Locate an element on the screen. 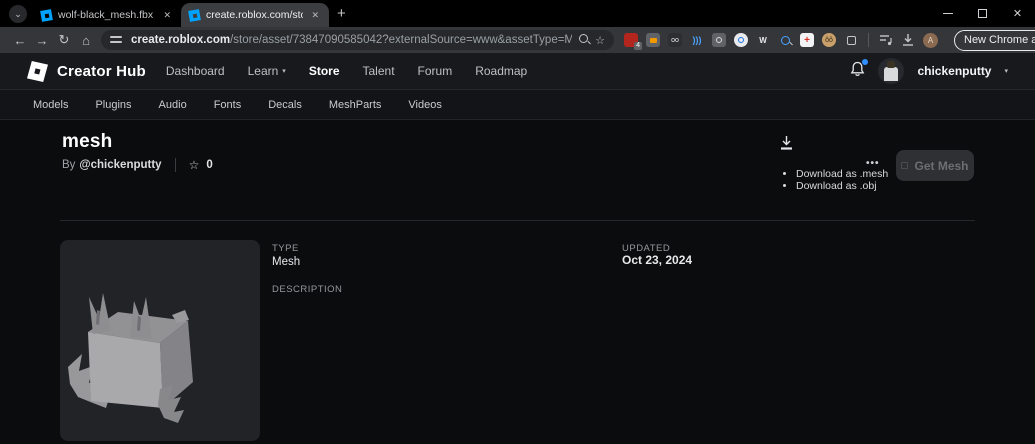  type-label: TYPE is located at coordinates (285, 248).